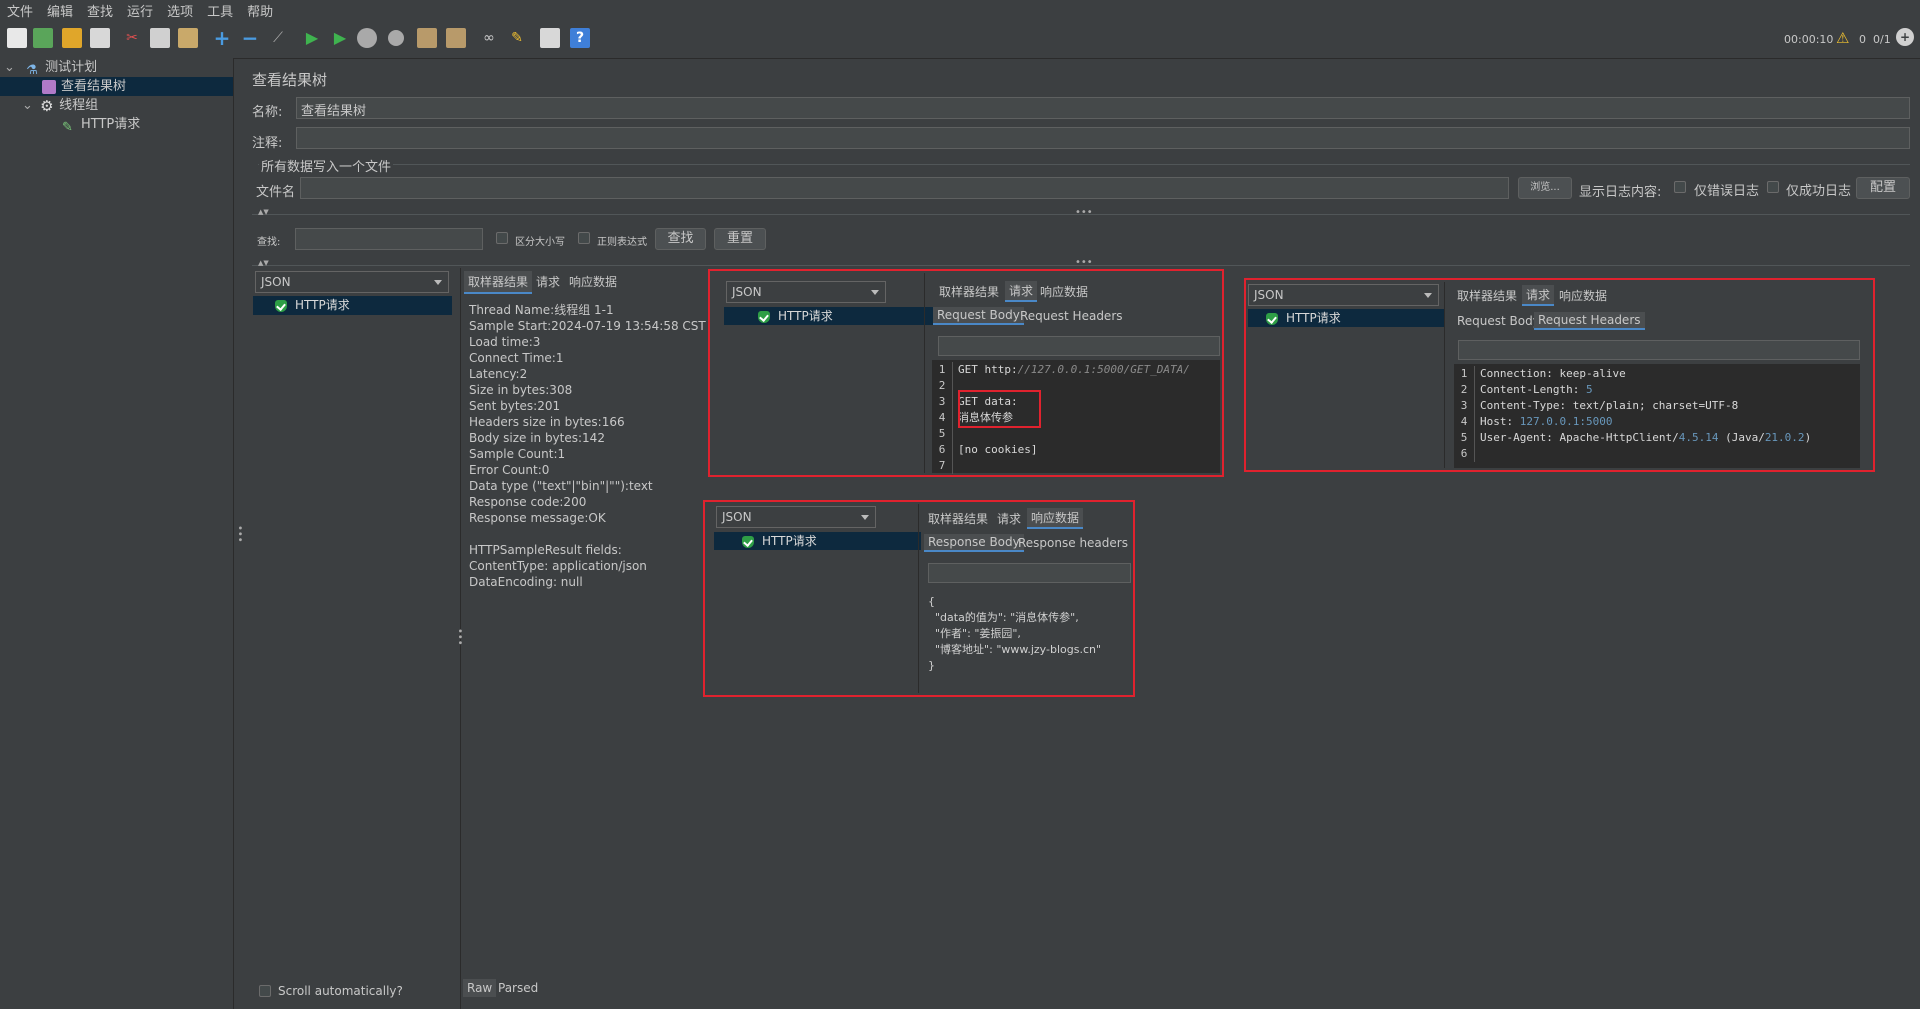  Describe the element at coordinates (132, 38) in the screenshot. I see `cut-icon: ✂` at that location.